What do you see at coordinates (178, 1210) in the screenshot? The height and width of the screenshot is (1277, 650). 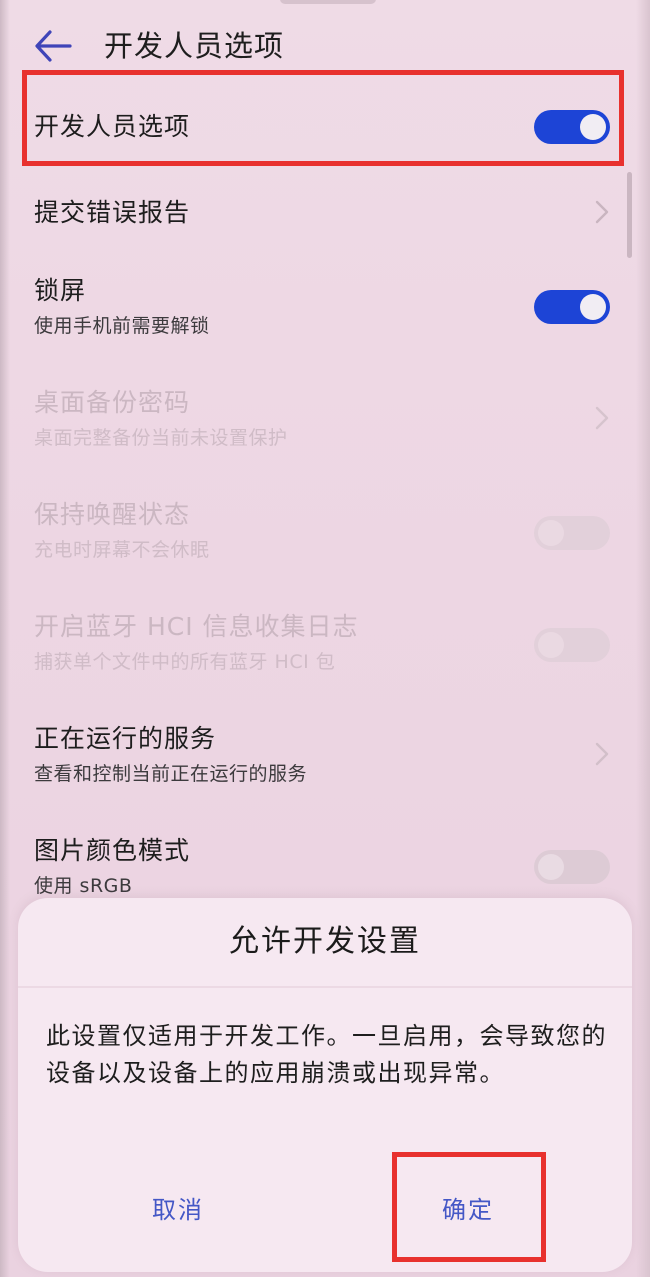 I see `cancel-button: 取消` at bounding box center [178, 1210].